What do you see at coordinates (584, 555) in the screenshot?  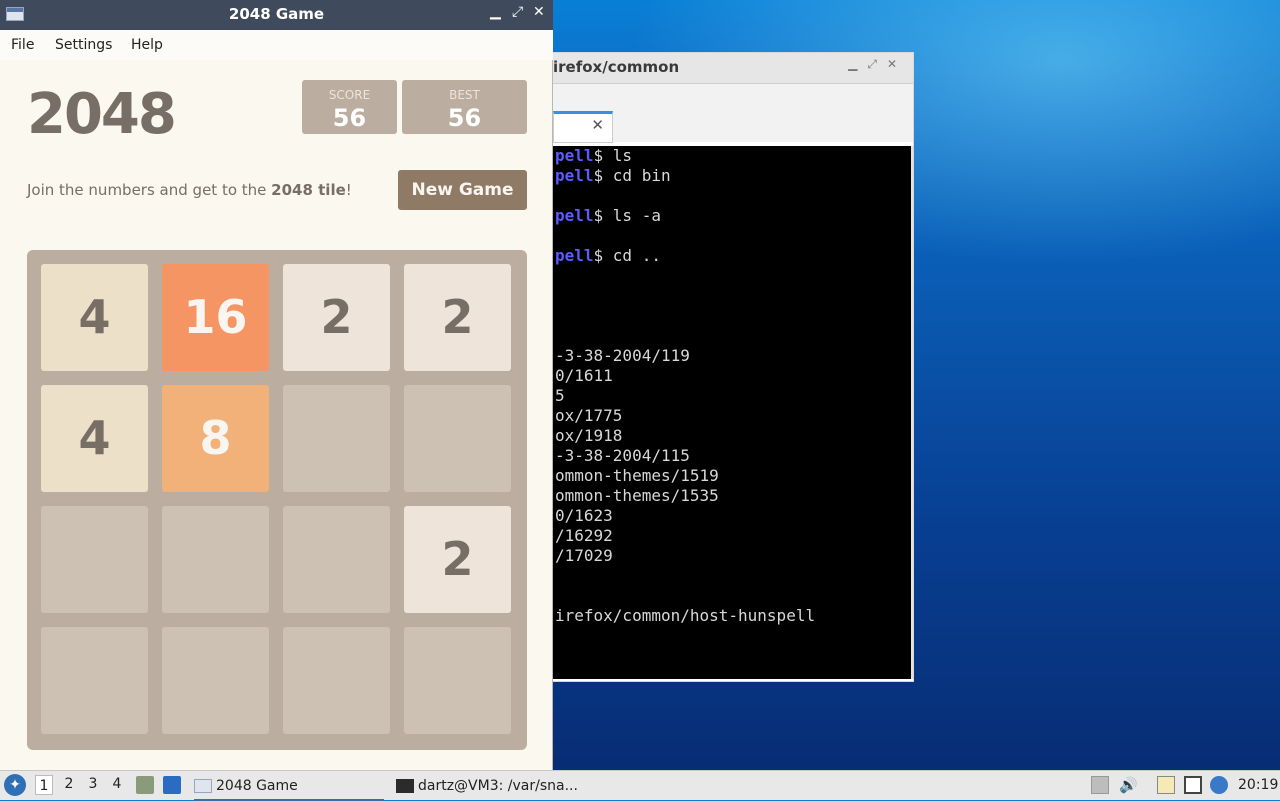 I see `terminal-text-segment: /17029` at bounding box center [584, 555].